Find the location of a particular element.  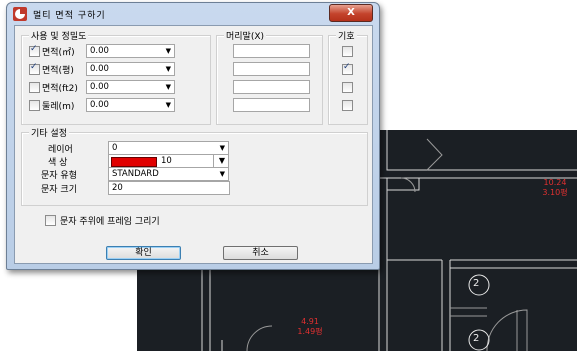

symbol-checkbox-perimeter is located at coordinates (347, 105).